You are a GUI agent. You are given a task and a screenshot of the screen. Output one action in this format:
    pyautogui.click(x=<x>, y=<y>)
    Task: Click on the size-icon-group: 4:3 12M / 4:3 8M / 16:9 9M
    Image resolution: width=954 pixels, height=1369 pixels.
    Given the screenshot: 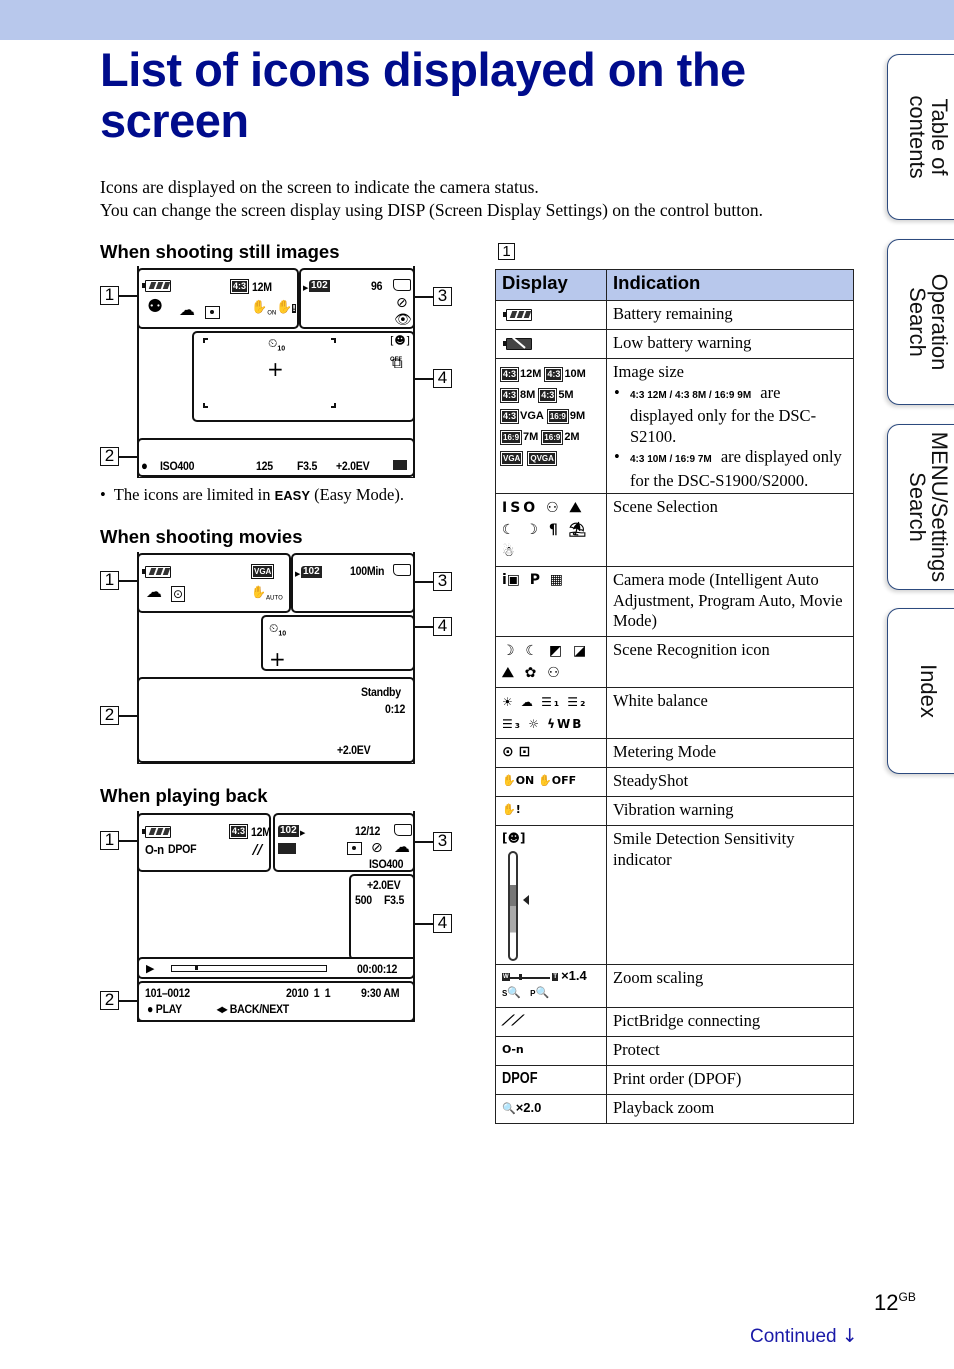 What is the action you would take?
    pyautogui.click(x=691, y=395)
    